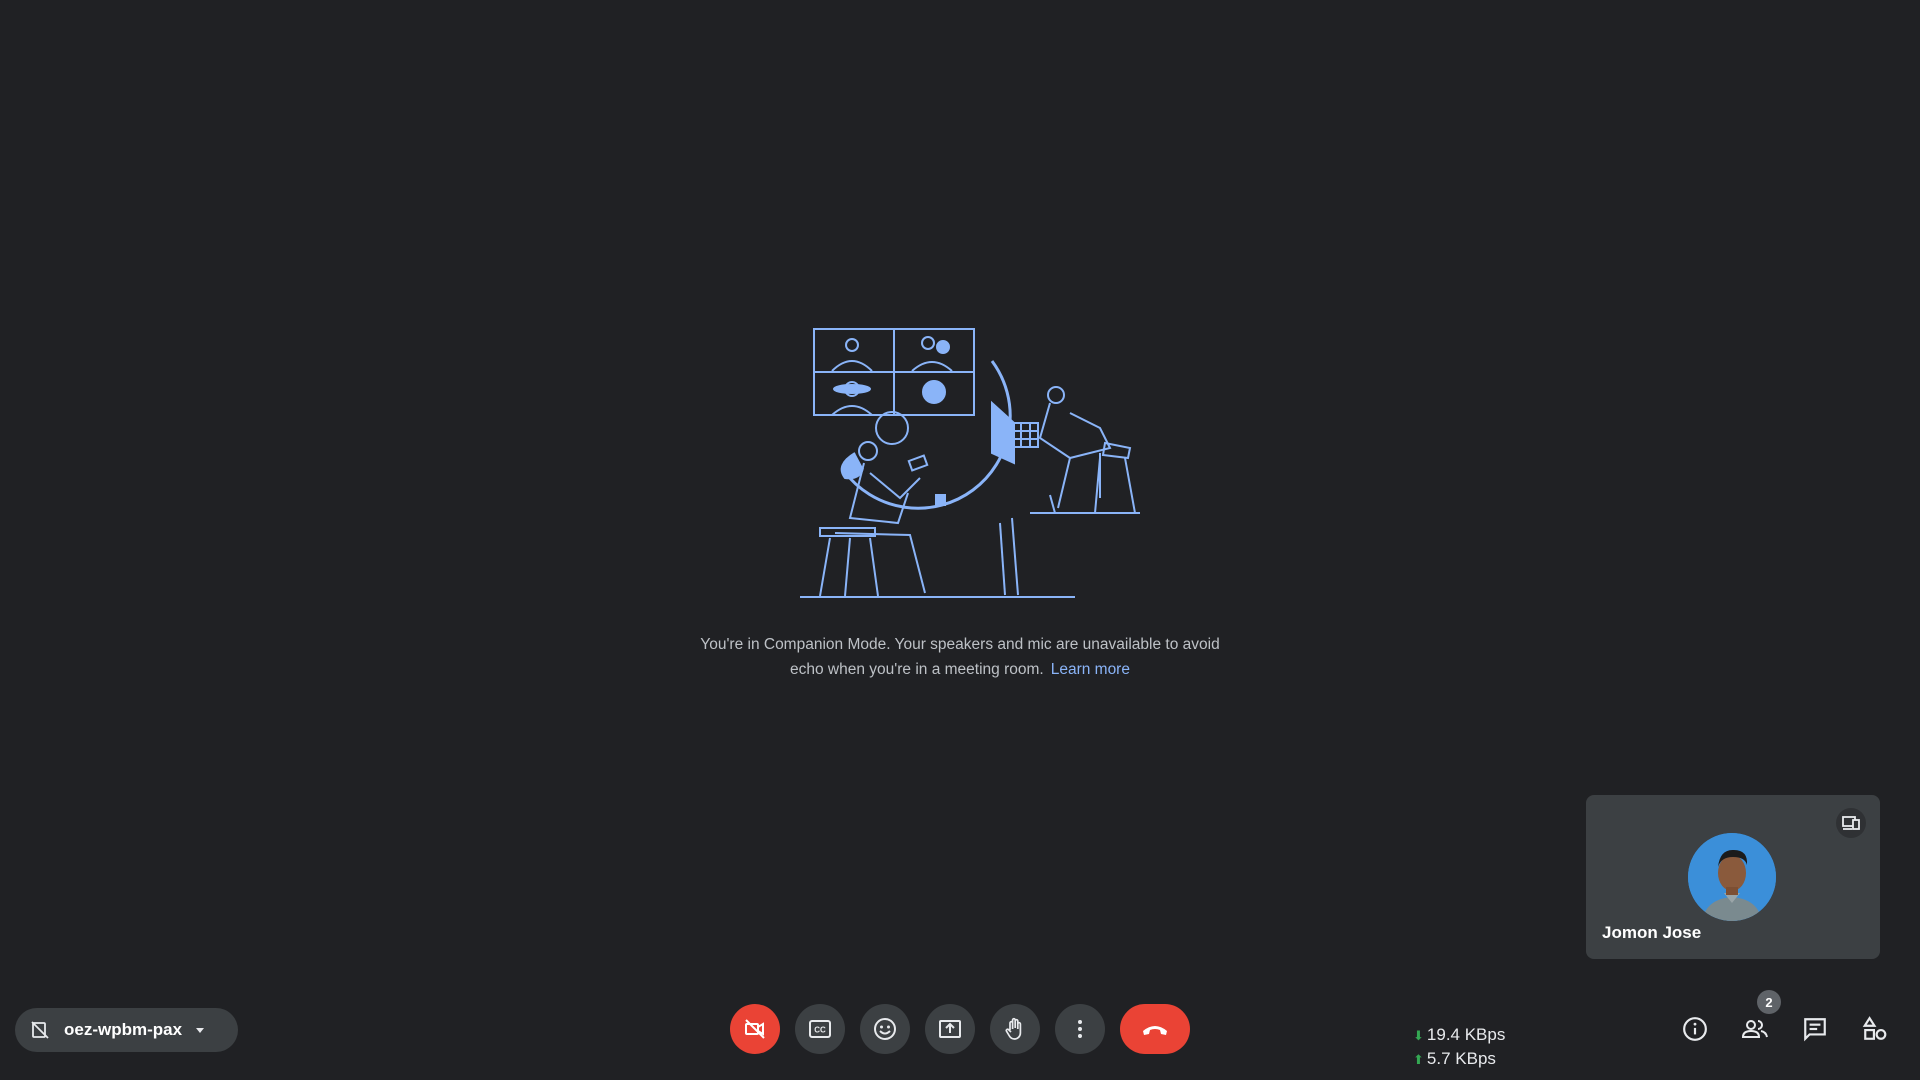  I want to click on companion-mode-illustration, so click(970, 463).